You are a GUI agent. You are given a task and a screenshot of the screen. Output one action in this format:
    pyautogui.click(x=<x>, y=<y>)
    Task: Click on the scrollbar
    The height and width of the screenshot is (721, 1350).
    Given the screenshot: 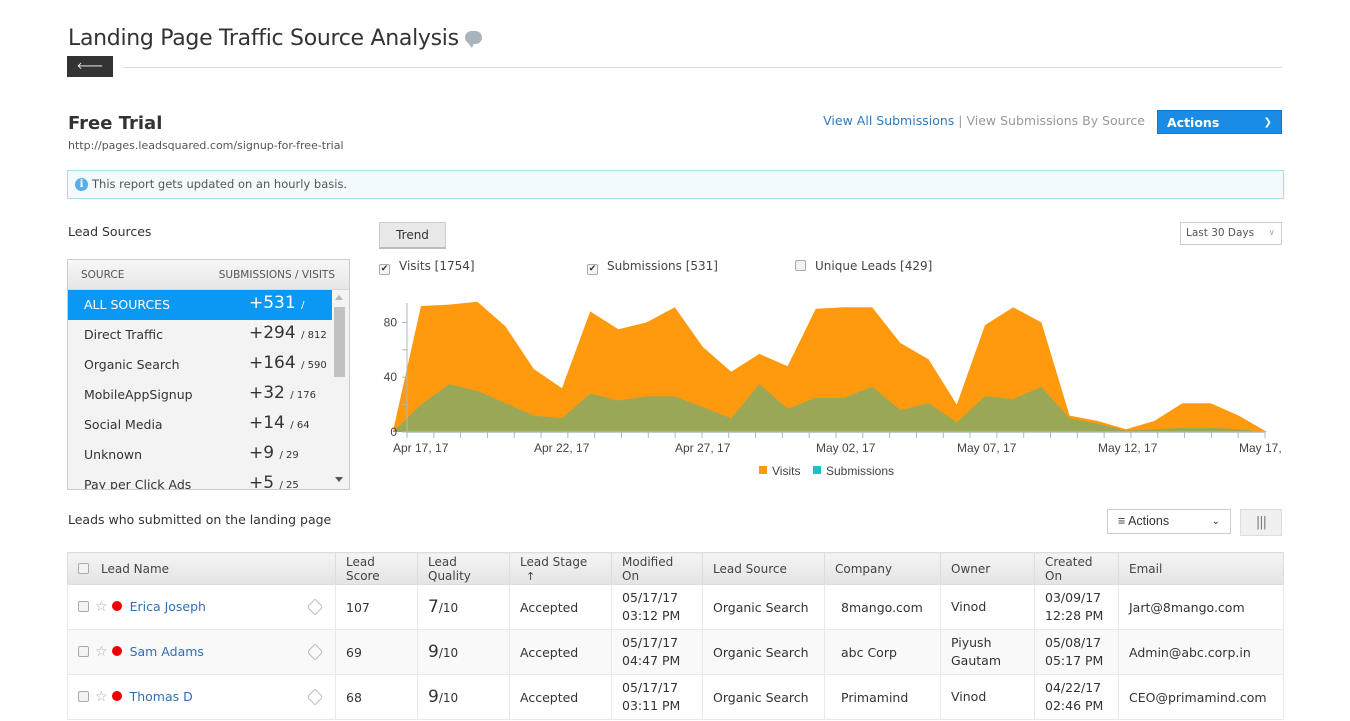 What is the action you would take?
    pyautogui.click(x=339, y=389)
    